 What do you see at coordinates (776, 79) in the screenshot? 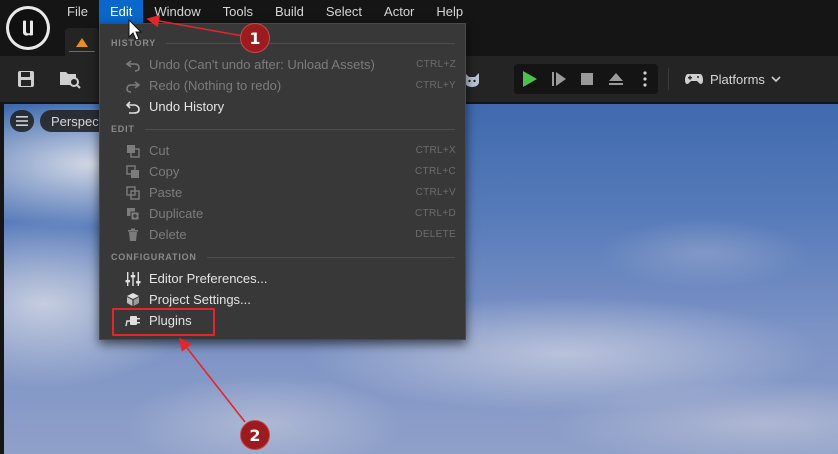
I see `chevron-down-icon` at bounding box center [776, 79].